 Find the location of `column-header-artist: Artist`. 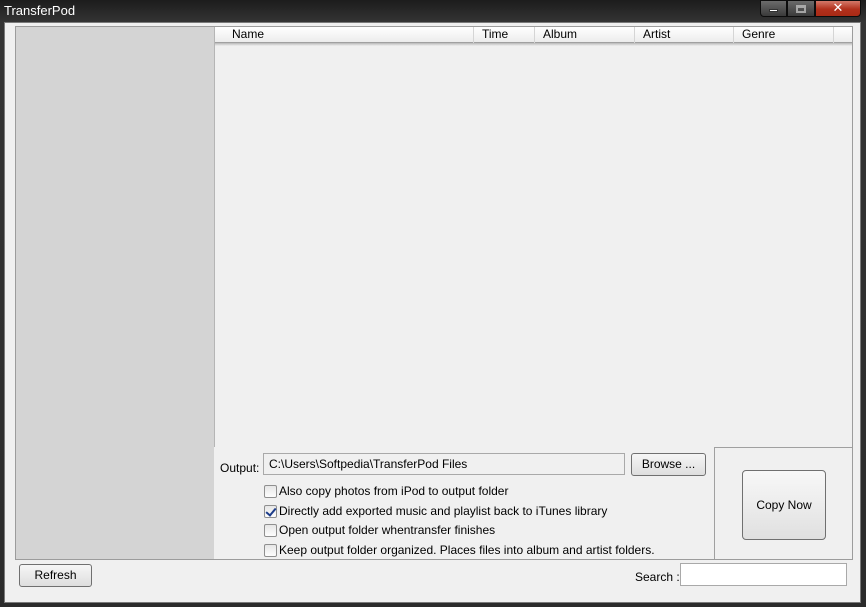

column-header-artist: Artist is located at coordinates (684, 35).